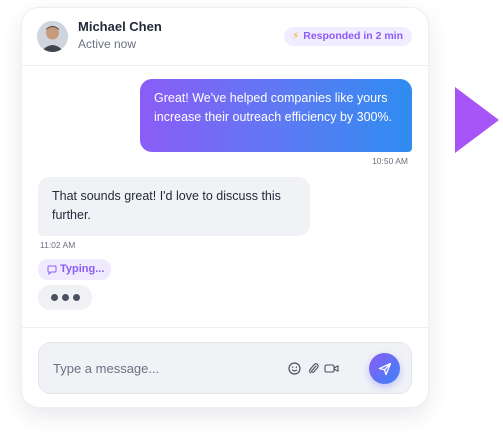 This screenshot has height=442, width=503. I want to click on send-button, so click(384, 368).